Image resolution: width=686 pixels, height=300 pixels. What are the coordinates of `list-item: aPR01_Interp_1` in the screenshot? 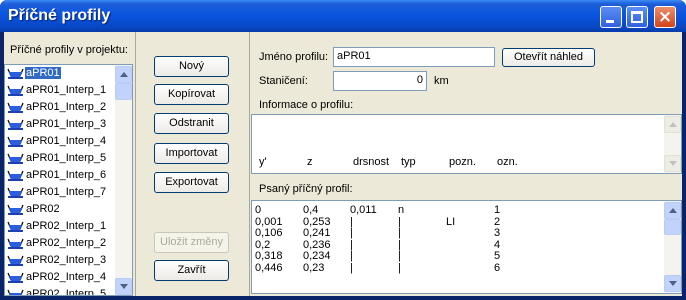 It's located at (62, 90).